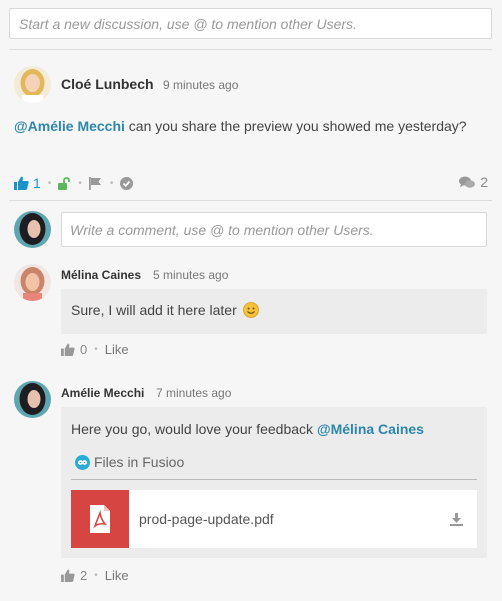 The height and width of the screenshot is (601, 502). Describe the element at coordinates (32, 229) in the screenshot. I see `current-user-avatar` at that location.